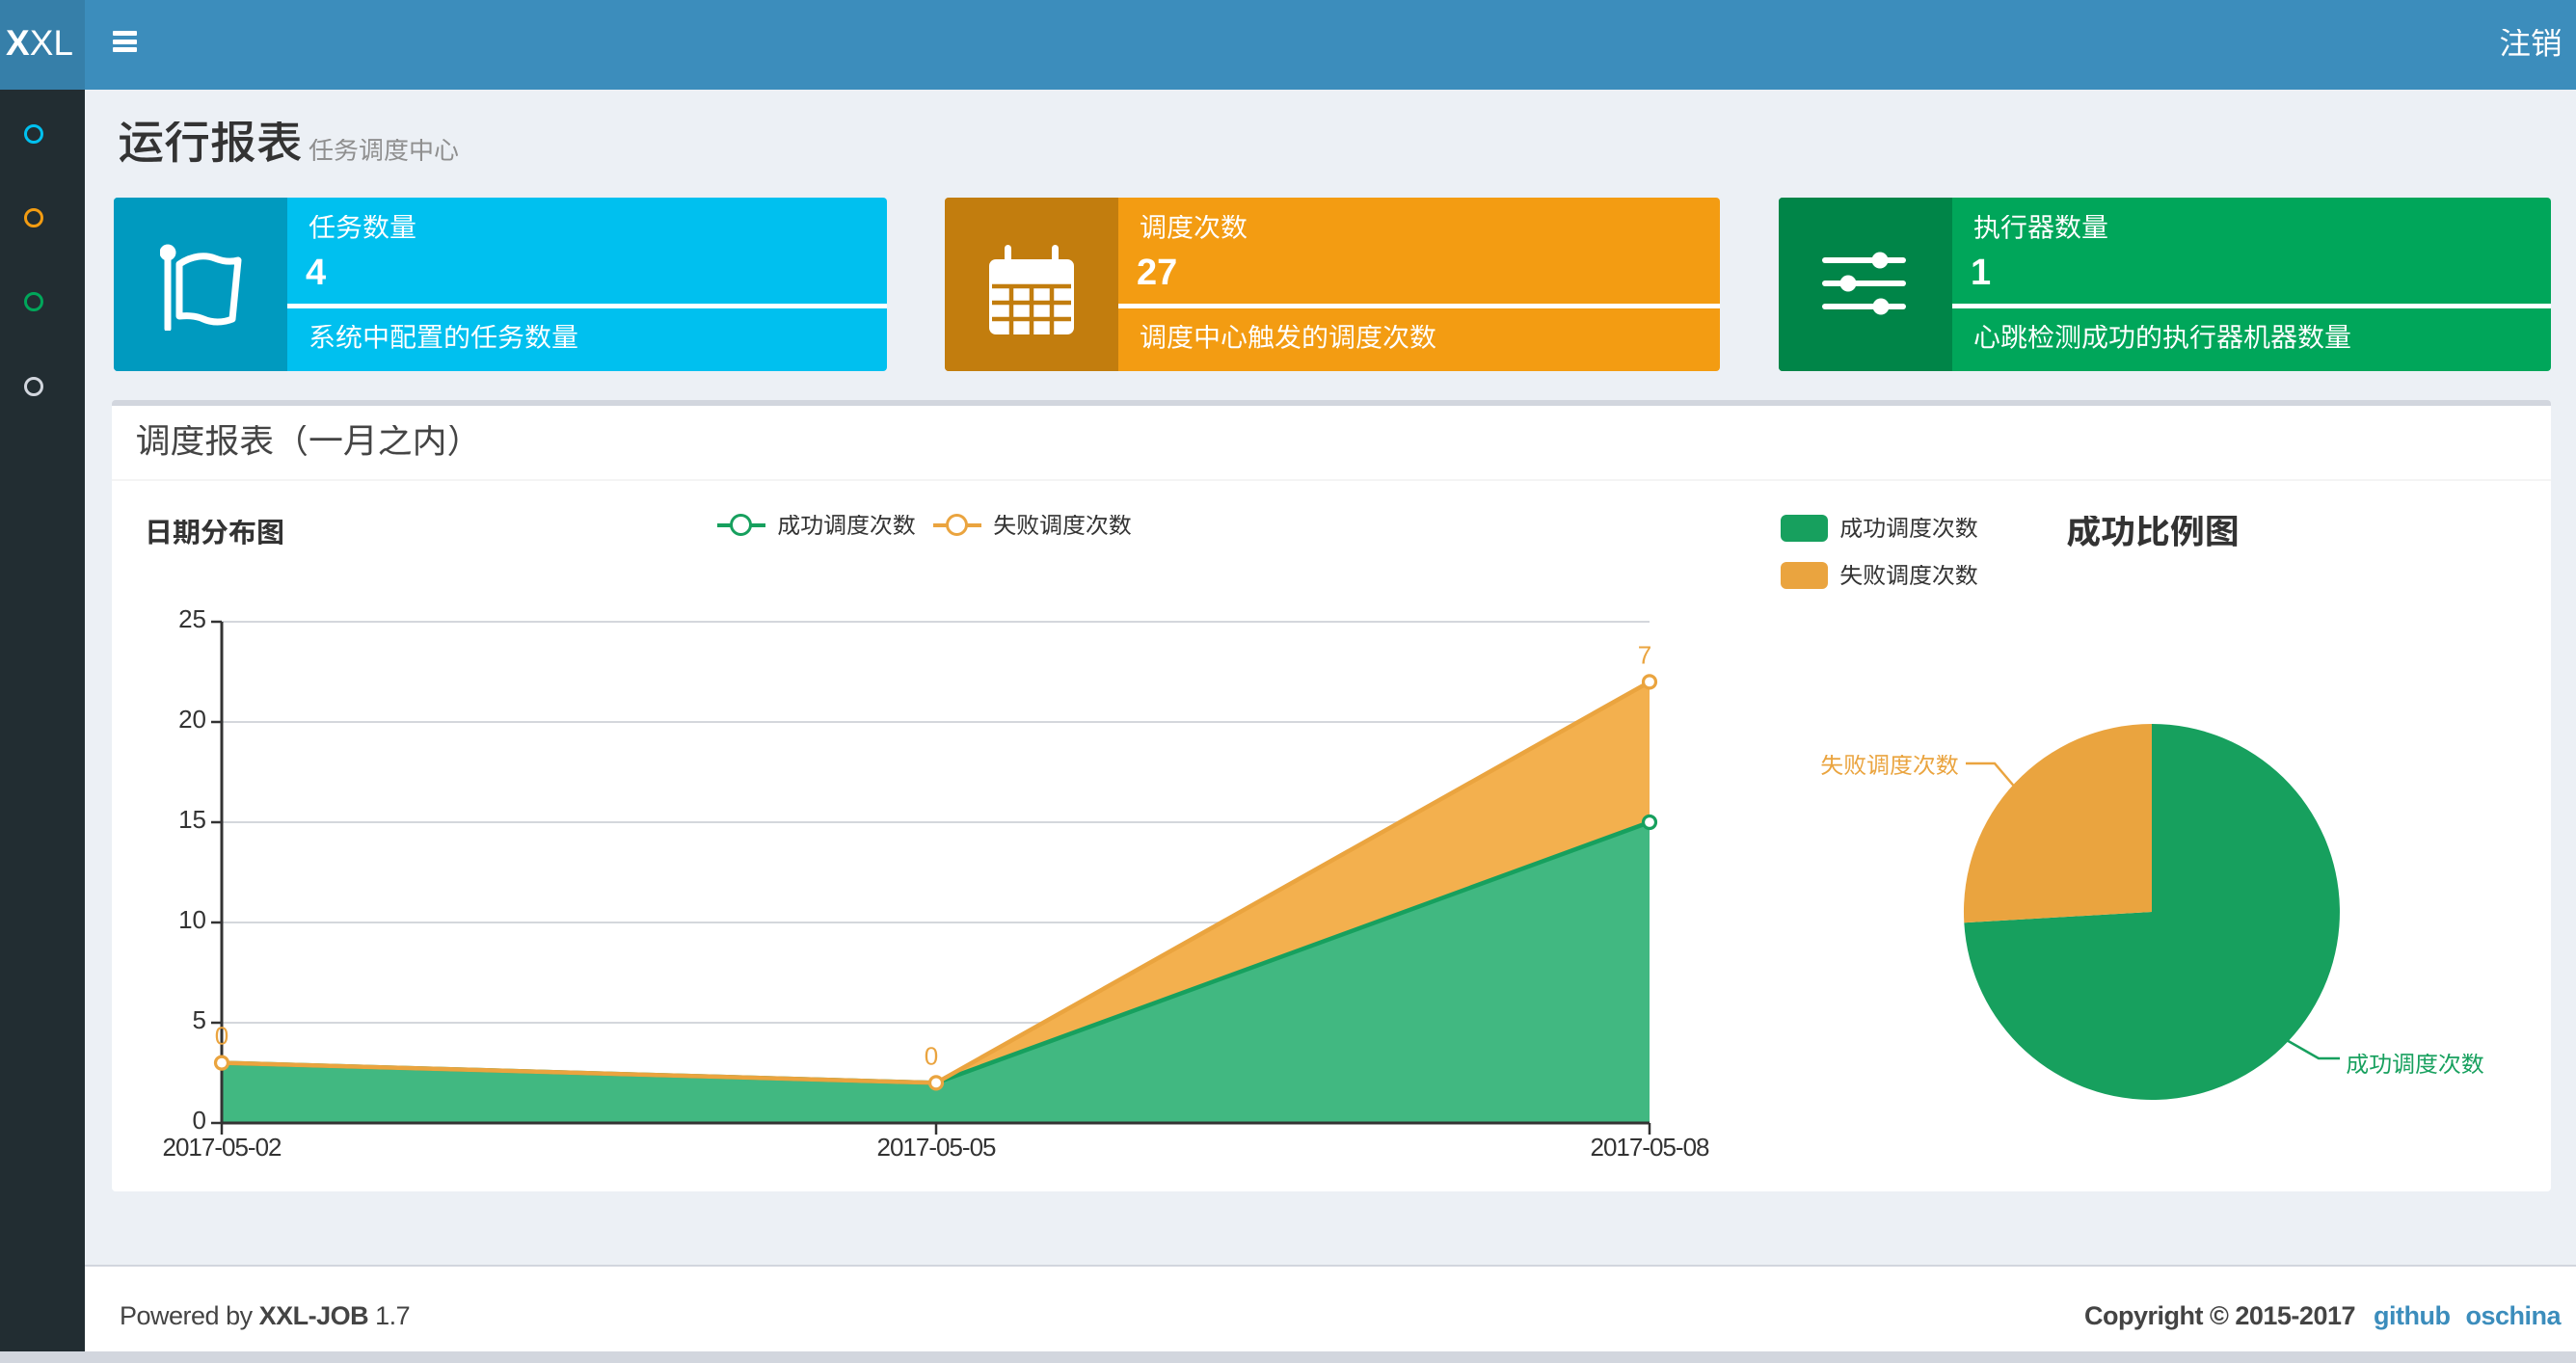 This screenshot has width=2576, height=1363. I want to click on svg-text: 10, so click(192, 919).